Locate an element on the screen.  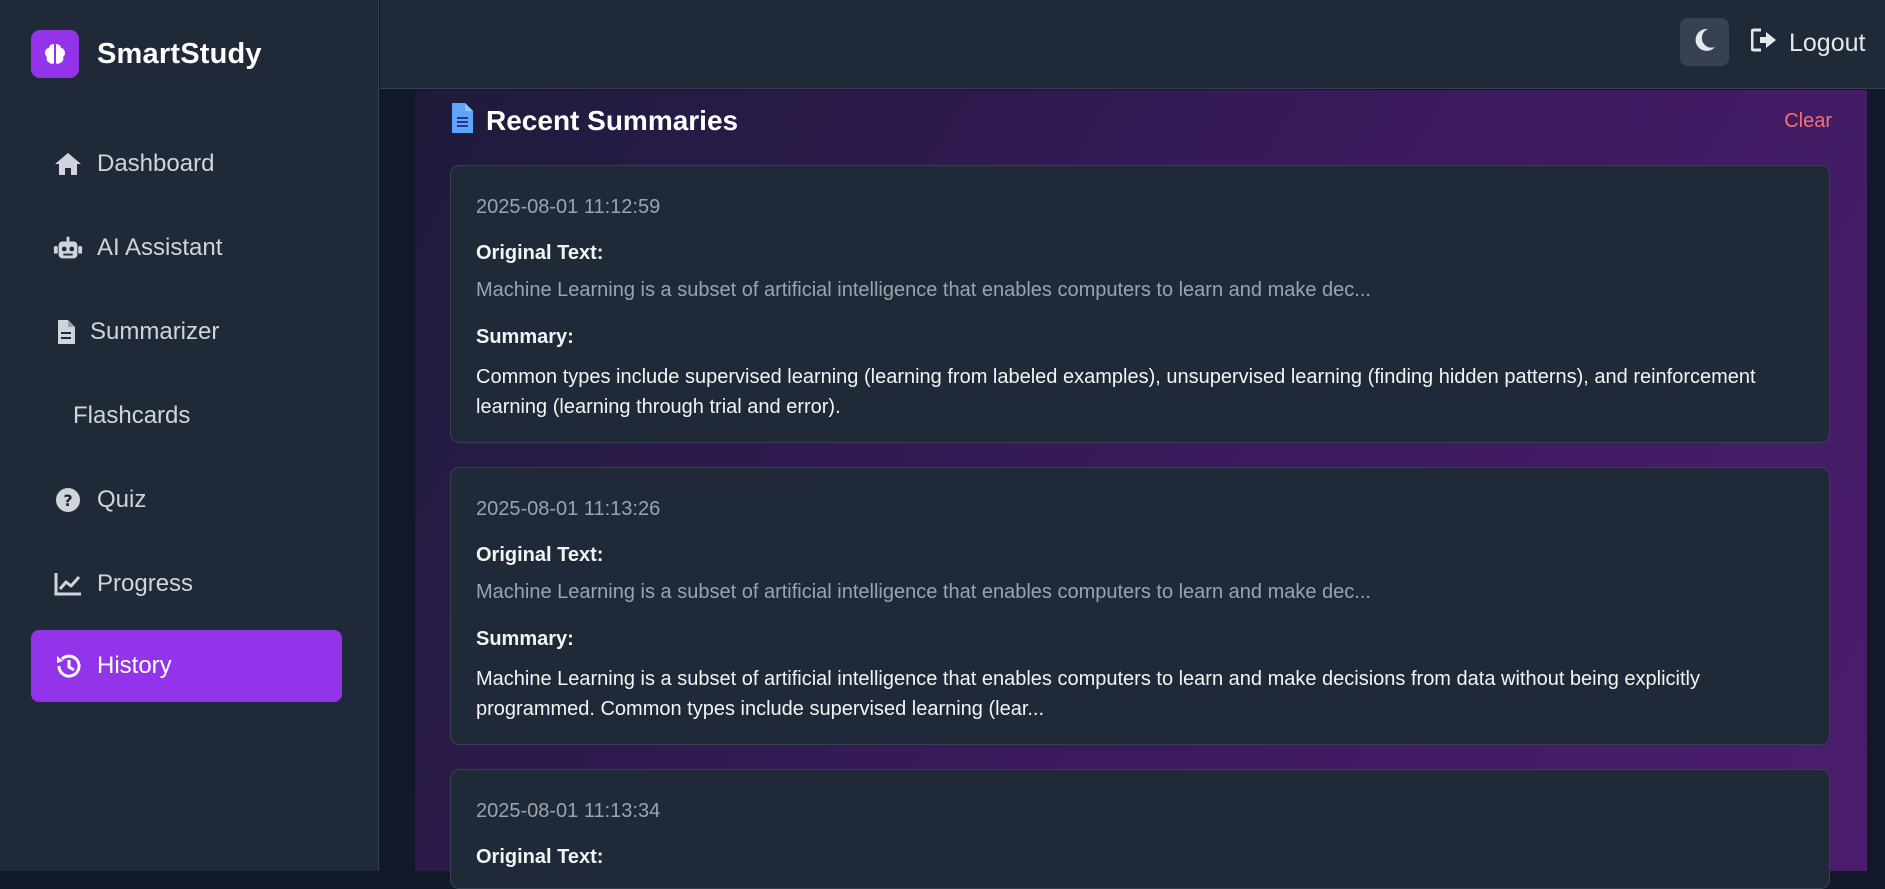
clear-button: Clear is located at coordinates (1808, 121).